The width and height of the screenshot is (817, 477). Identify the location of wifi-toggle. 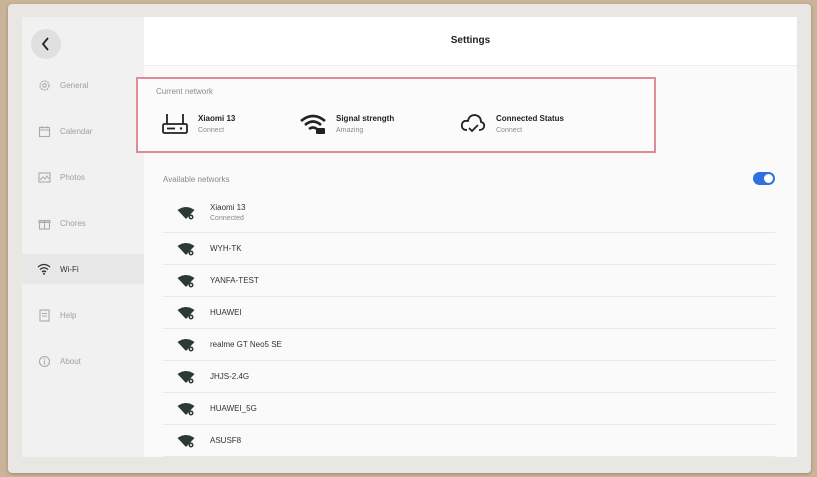
(764, 178).